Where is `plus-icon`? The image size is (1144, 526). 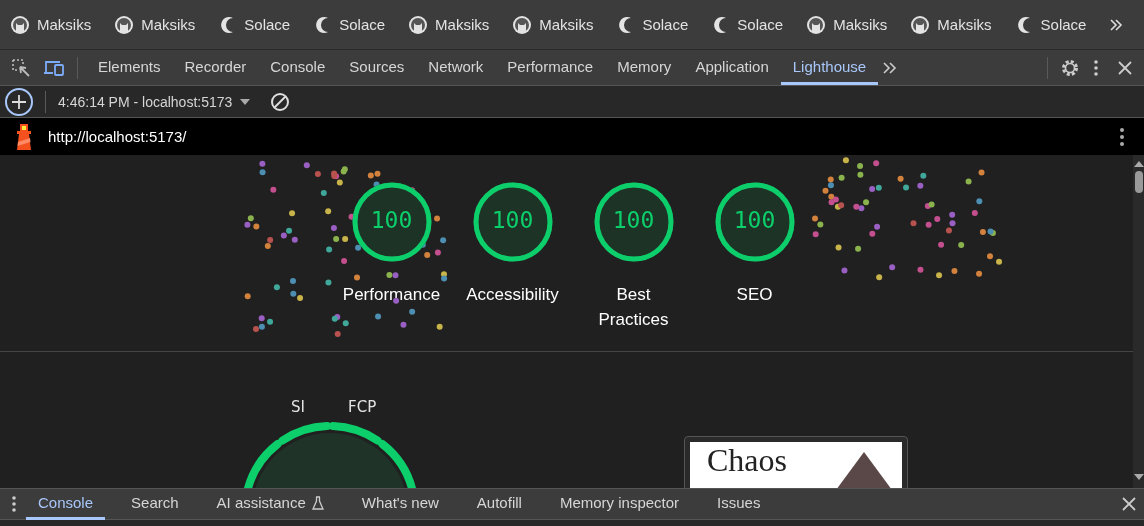 plus-icon is located at coordinates (19, 101).